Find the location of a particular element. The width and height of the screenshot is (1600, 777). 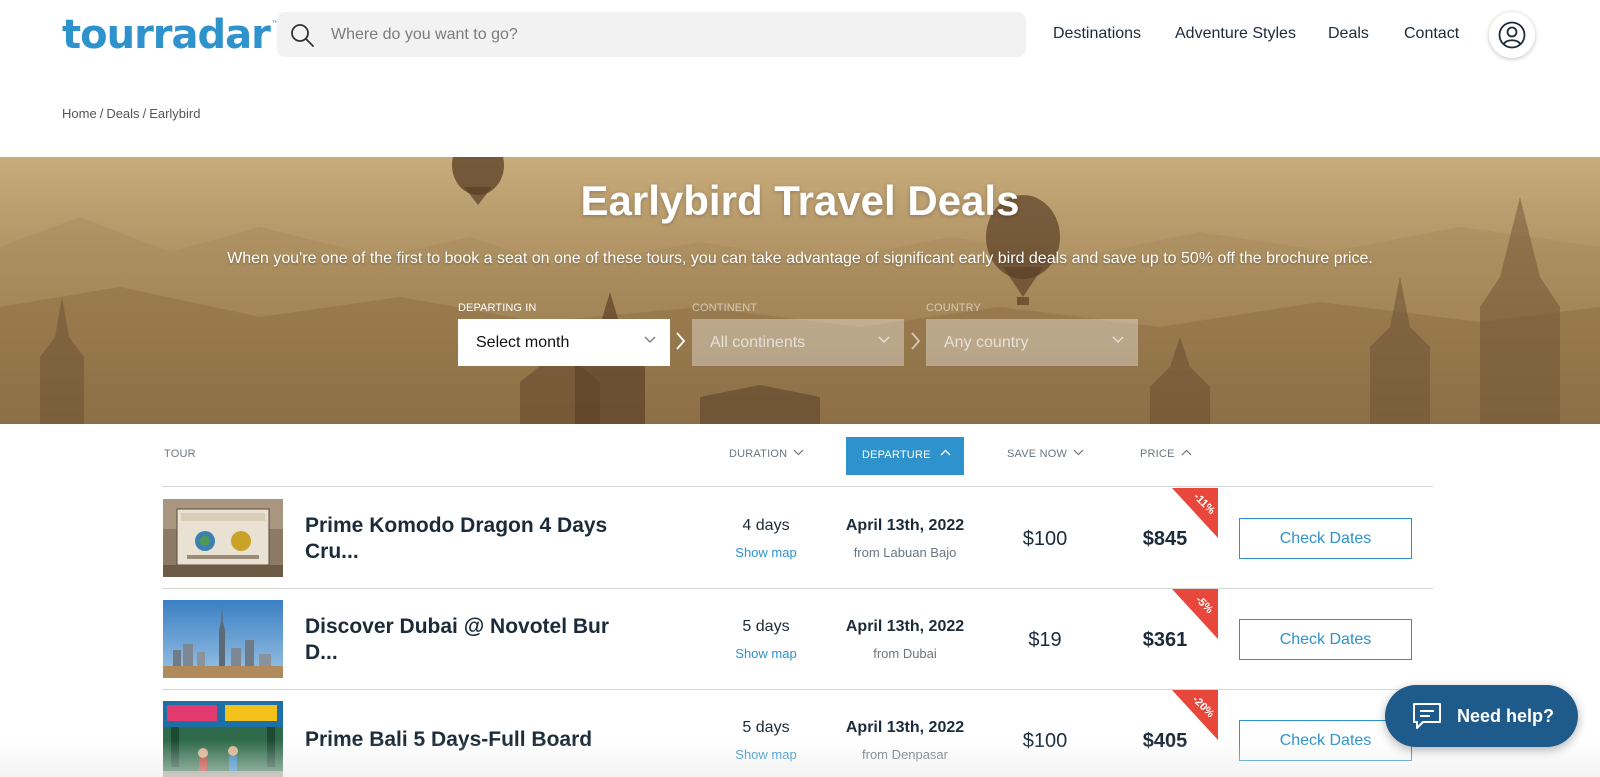

nav-adventure-styles: Adventure Styles is located at coordinates (1235, 34).